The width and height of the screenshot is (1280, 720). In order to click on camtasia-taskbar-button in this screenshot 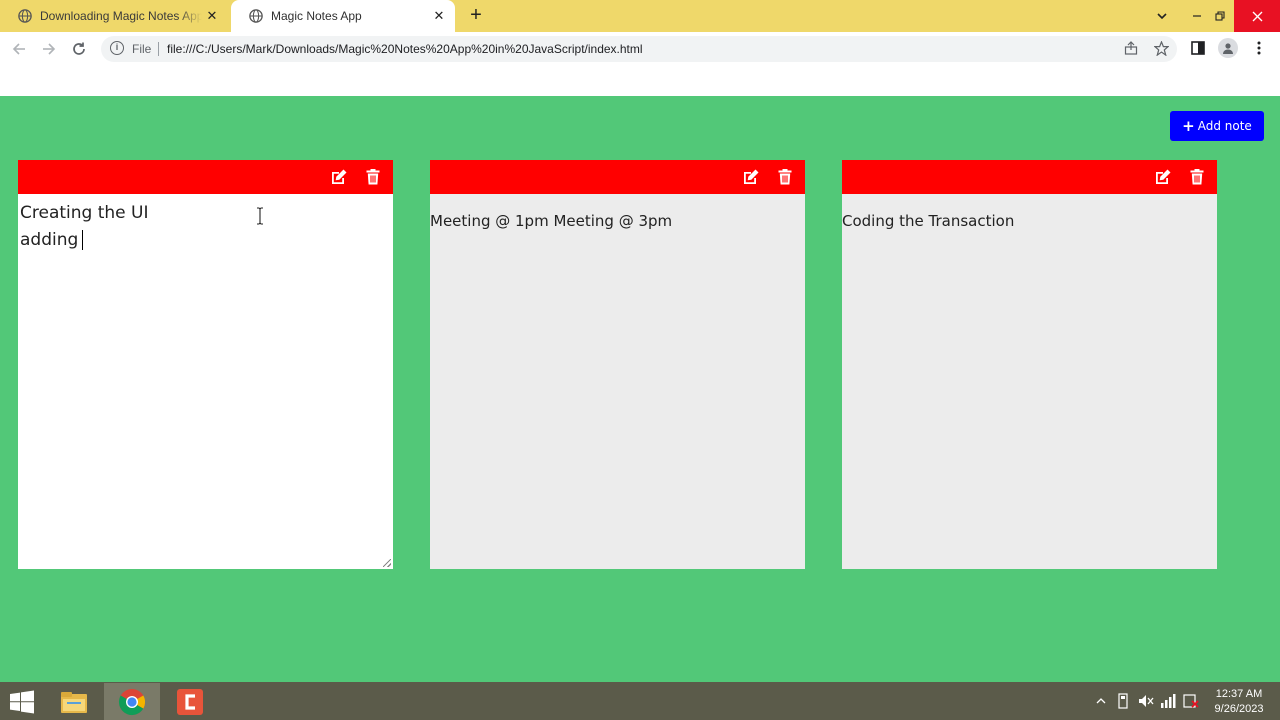, I will do `click(190, 701)`.